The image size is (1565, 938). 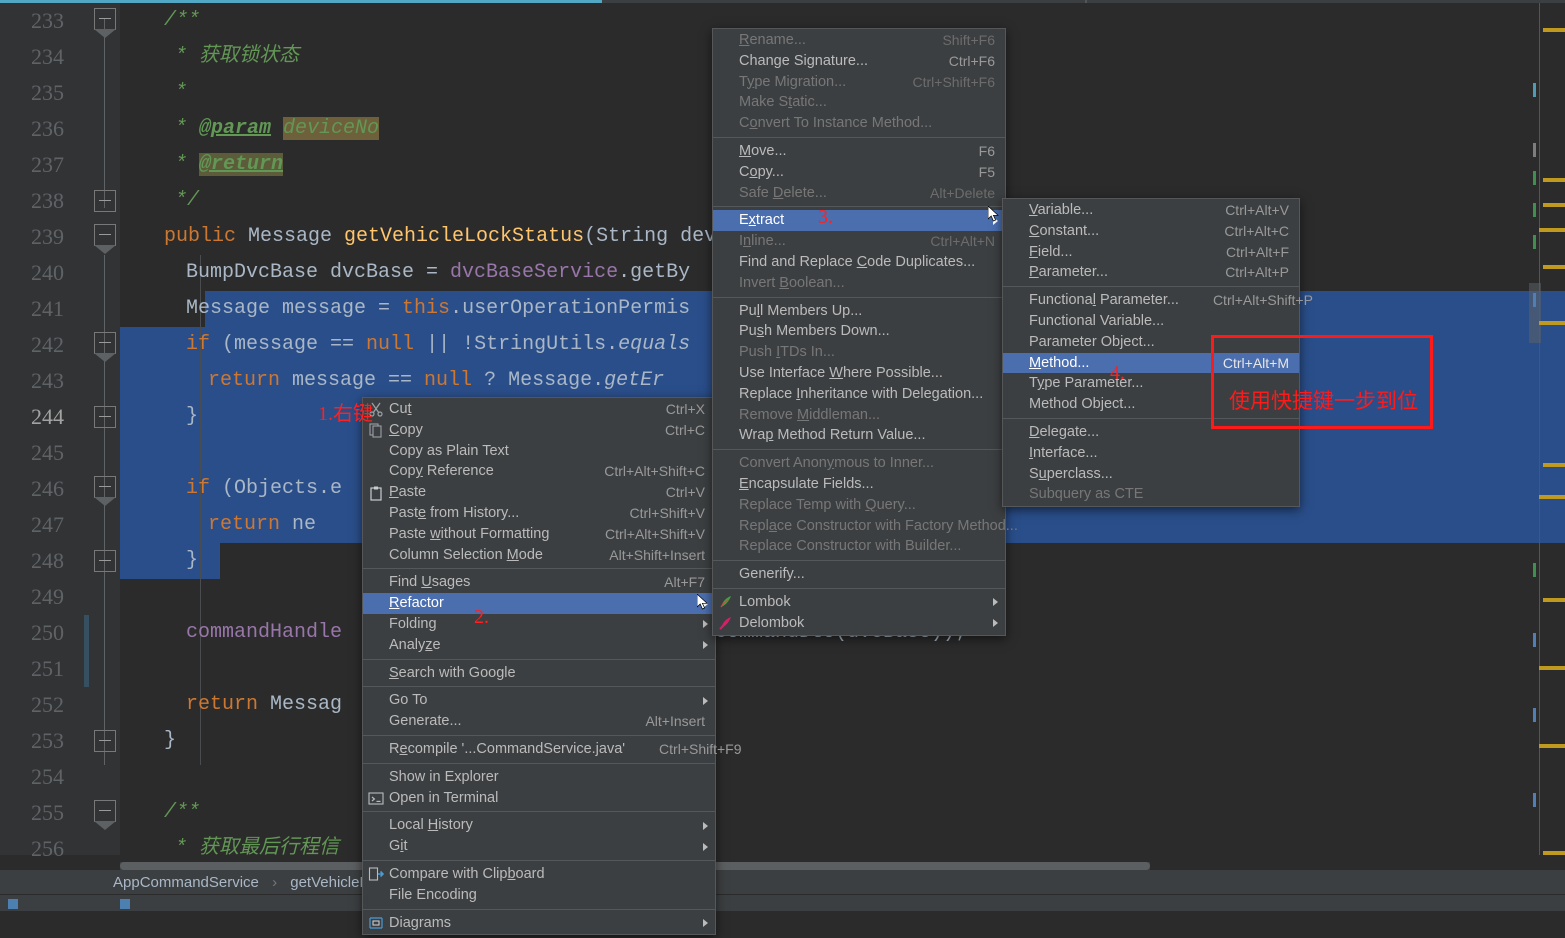 I want to click on error-marker-strip, so click(x=1492, y=429).